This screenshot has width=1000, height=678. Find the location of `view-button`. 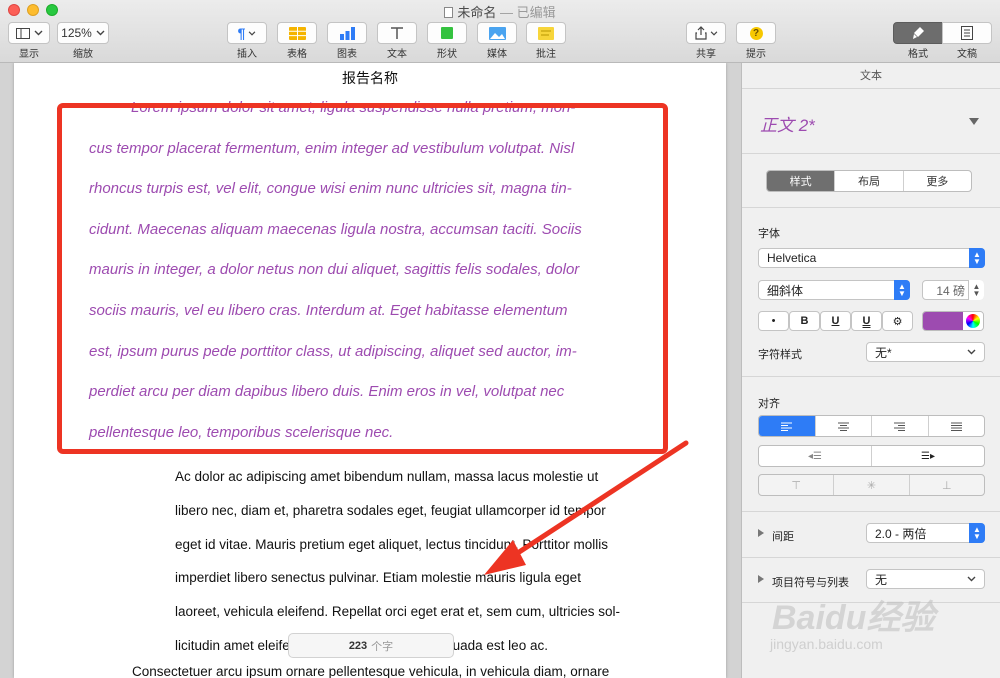

view-button is located at coordinates (29, 33).